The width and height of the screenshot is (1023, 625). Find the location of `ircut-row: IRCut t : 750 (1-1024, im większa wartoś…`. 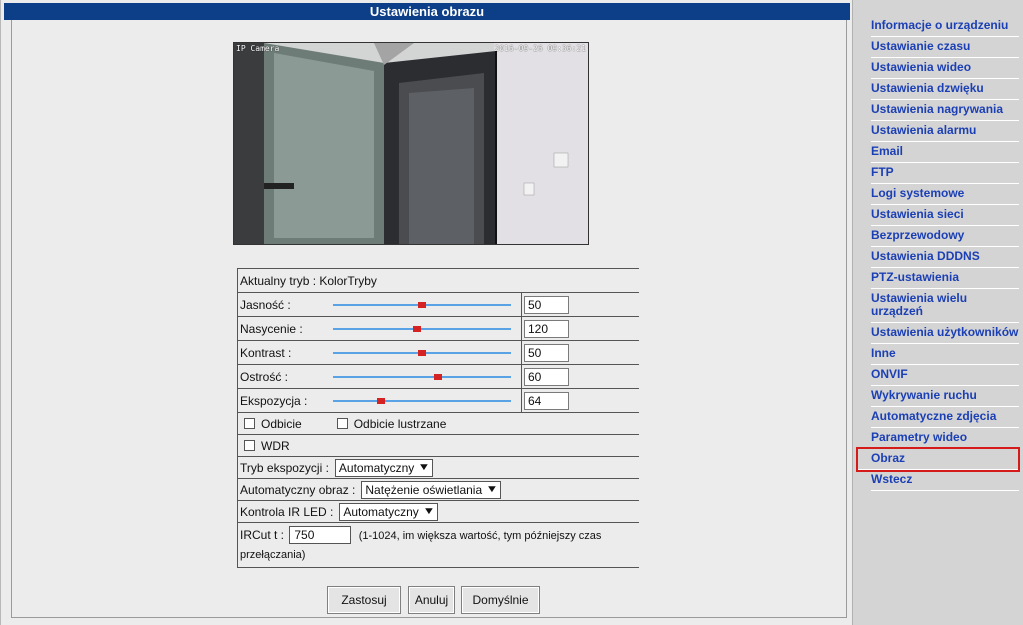

ircut-row: IRCut t : 750 (1-1024, im większa wartoś… is located at coordinates (438, 545).